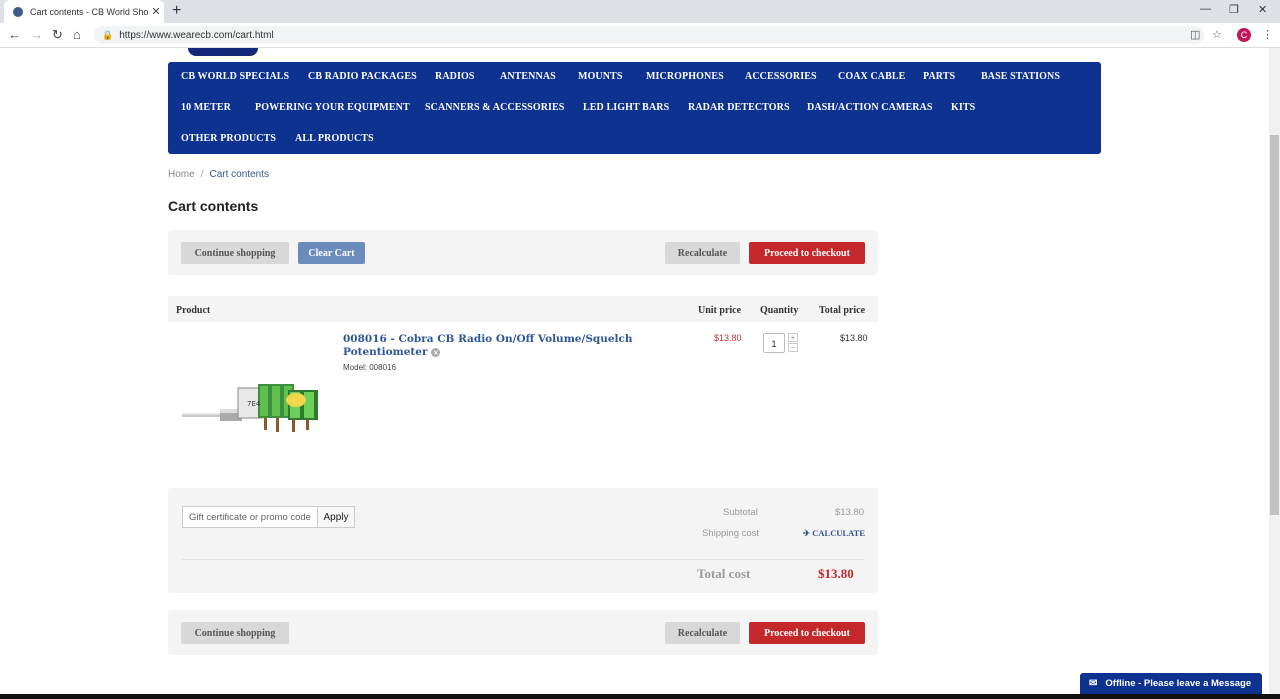  What do you see at coordinates (362, 76) in the screenshot?
I see `nav-cb-radio-packages: CB RADIO PACKAGES` at bounding box center [362, 76].